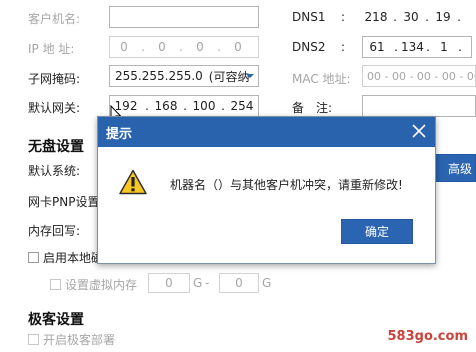 Image resolution: width=476 pixels, height=352 pixels. What do you see at coordinates (286, 185) in the screenshot?
I see `dialog-message: 机器名（）与其他客户机冲突，请重新修改!` at bounding box center [286, 185].